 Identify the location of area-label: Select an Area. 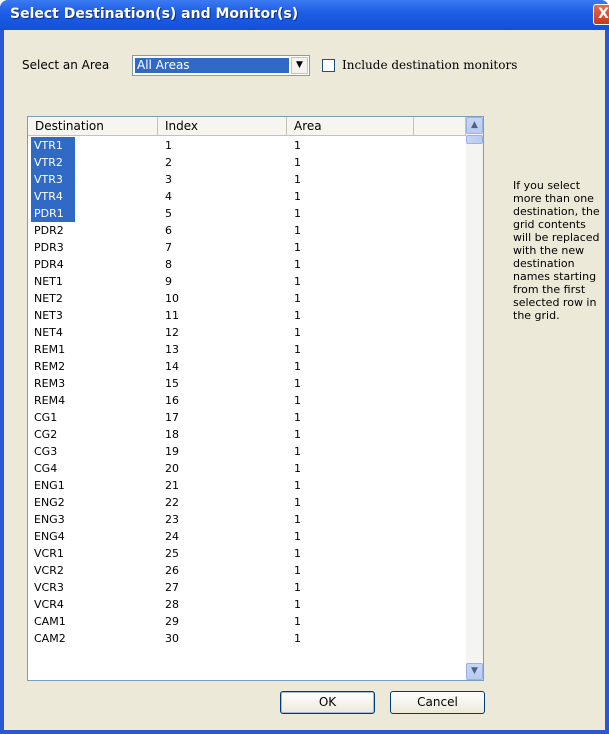
(66, 65).